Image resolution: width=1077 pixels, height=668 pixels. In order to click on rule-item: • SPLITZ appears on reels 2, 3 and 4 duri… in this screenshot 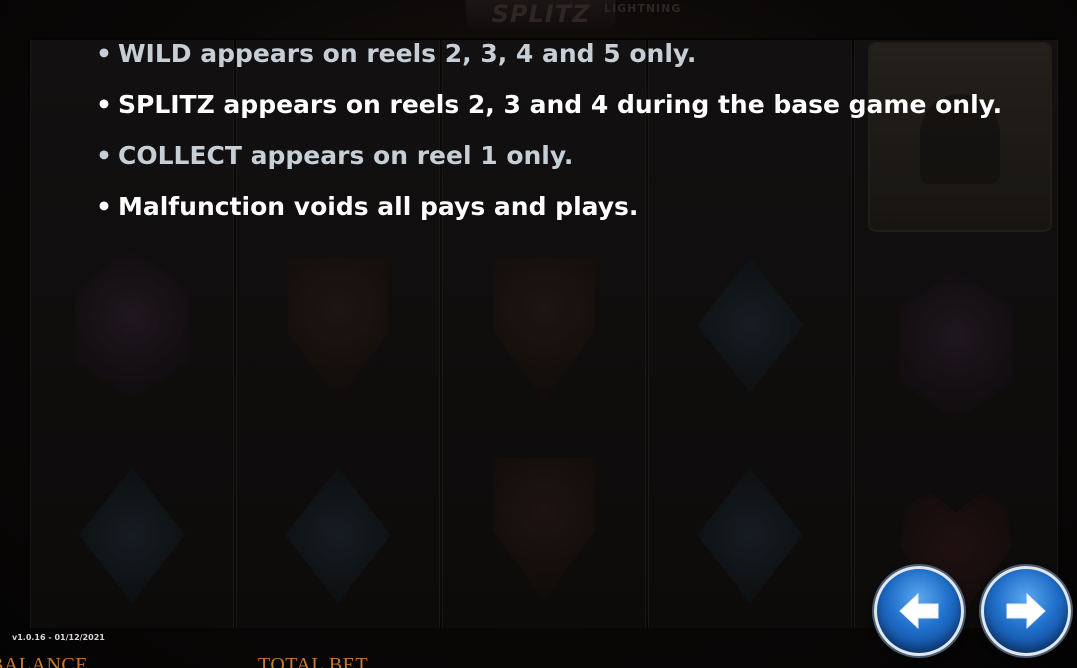, I will do `click(549, 108)`.